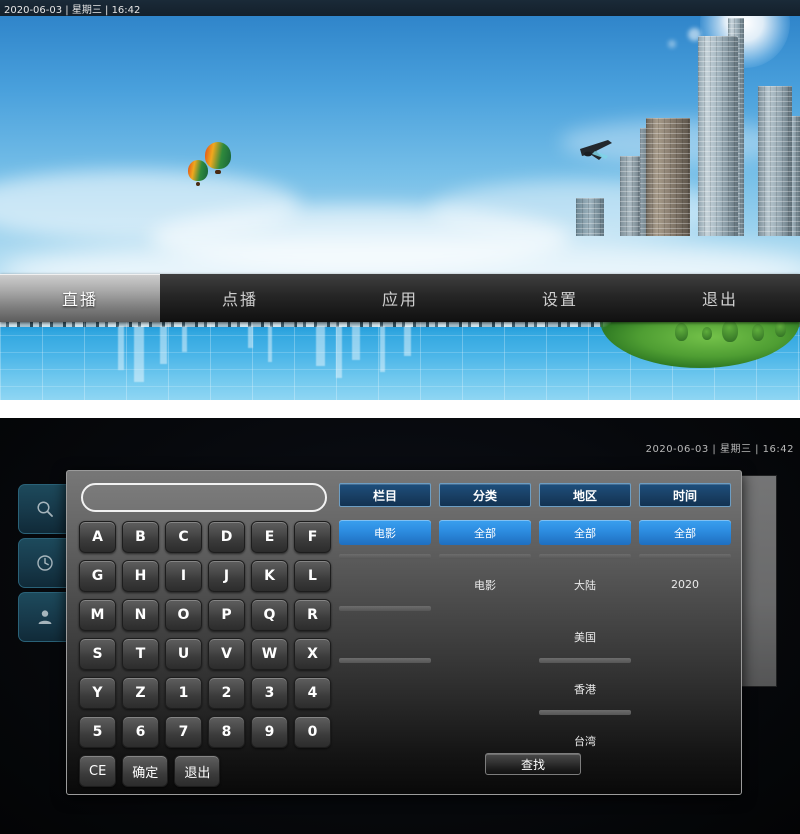 This screenshot has width=800, height=834. I want to click on filter-option: 台湾, so click(585, 740).